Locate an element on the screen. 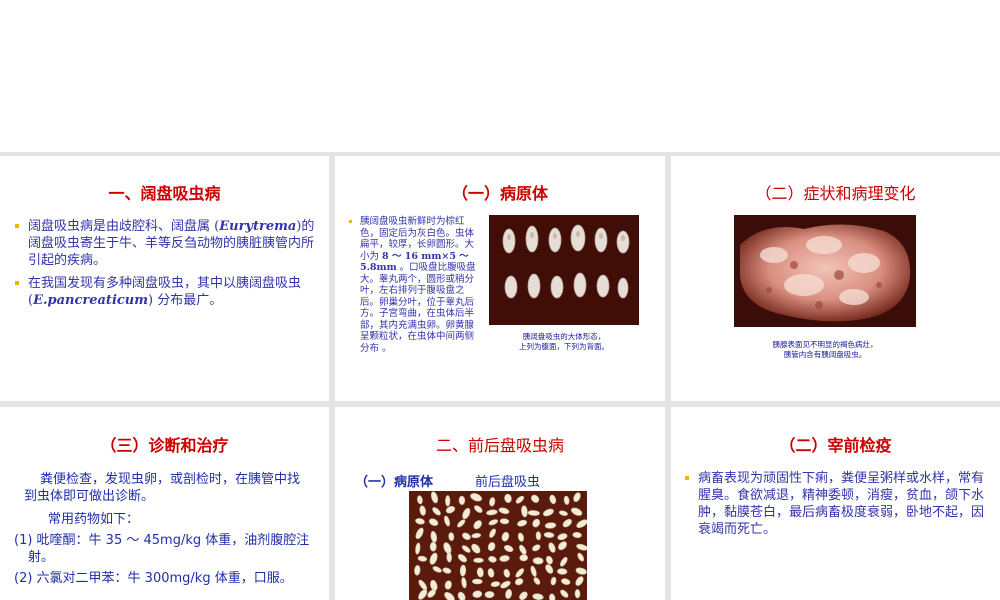  diagnosis-paragraph: 粪便检查，发现虫卵，或剖检时，在胰管中找到虫体即可做出诊断。 is located at coordinates (162, 488).